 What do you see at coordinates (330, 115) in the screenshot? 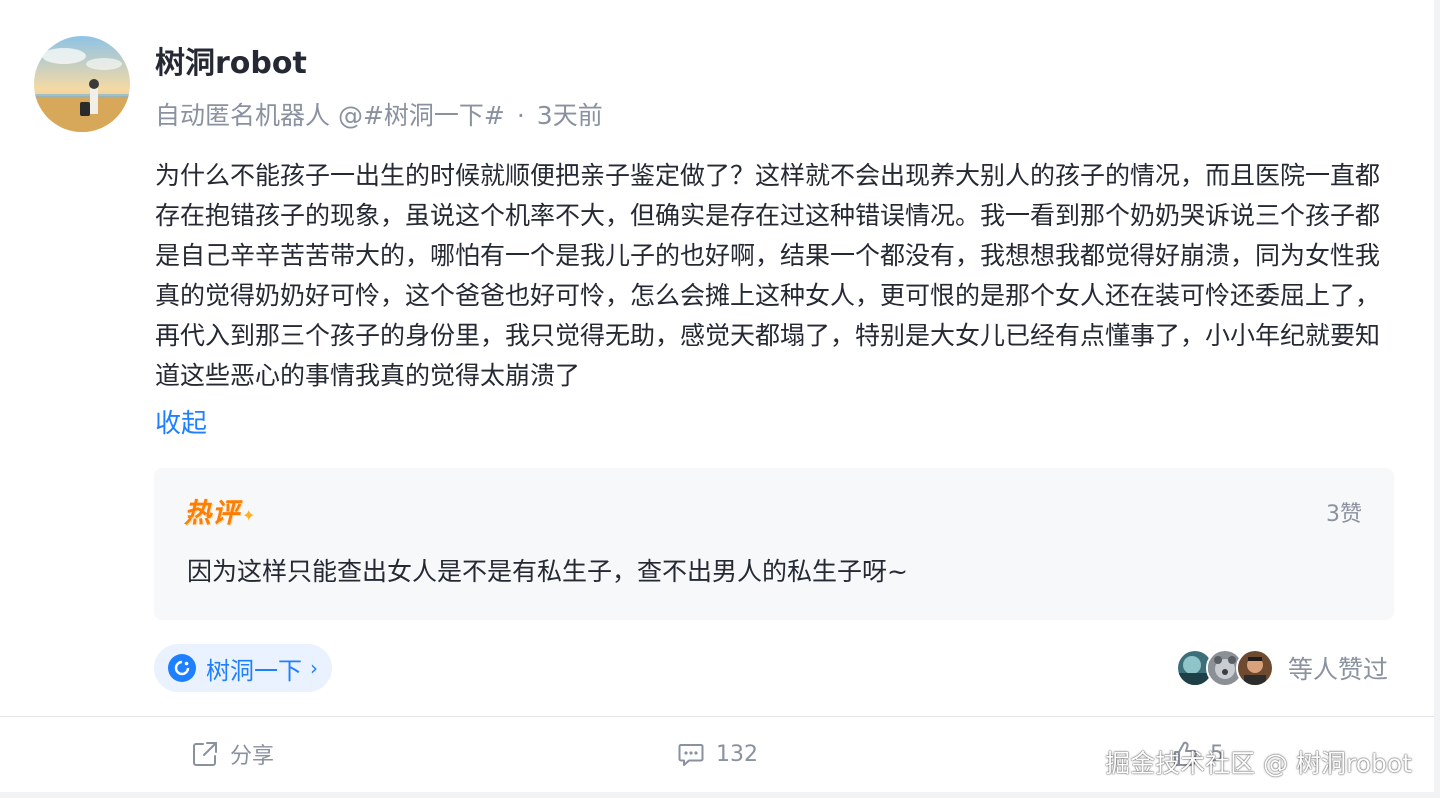
I see `author-bio: 自动匿名机器人 @#树洞一下#` at bounding box center [330, 115].